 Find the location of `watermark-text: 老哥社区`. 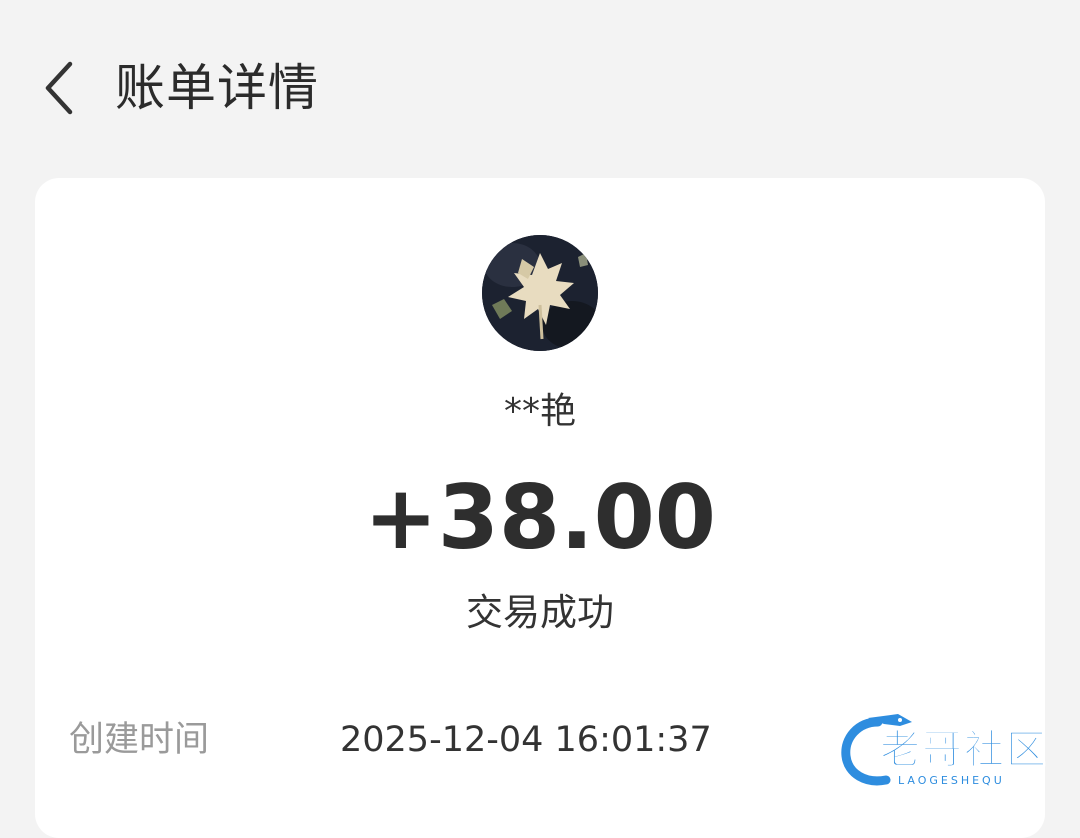

watermark-text: 老哥社区 is located at coordinates (964, 750).